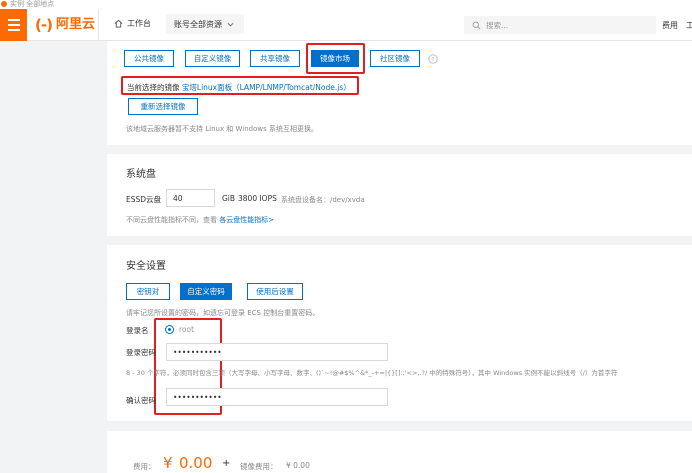 The height and width of the screenshot is (473, 692). What do you see at coordinates (44, 25) in the screenshot?
I see `logo-mark: (-)` at bounding box center [44, 25].